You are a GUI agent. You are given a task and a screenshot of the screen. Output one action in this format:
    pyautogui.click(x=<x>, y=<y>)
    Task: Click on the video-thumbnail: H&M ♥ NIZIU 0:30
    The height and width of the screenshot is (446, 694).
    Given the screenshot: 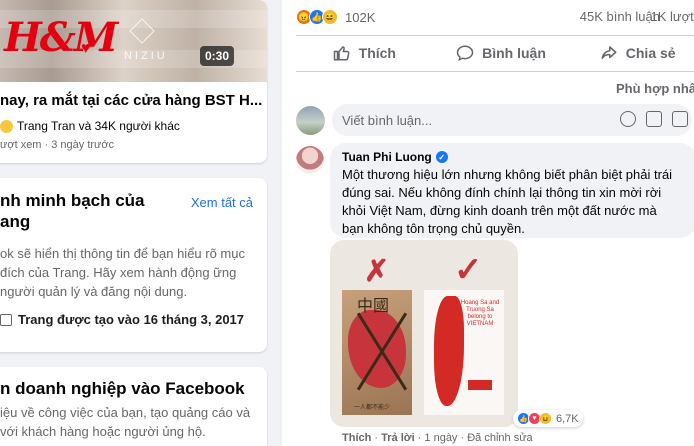 What is the action you would take?
    pyautogui.click(x=133, y=41)
    